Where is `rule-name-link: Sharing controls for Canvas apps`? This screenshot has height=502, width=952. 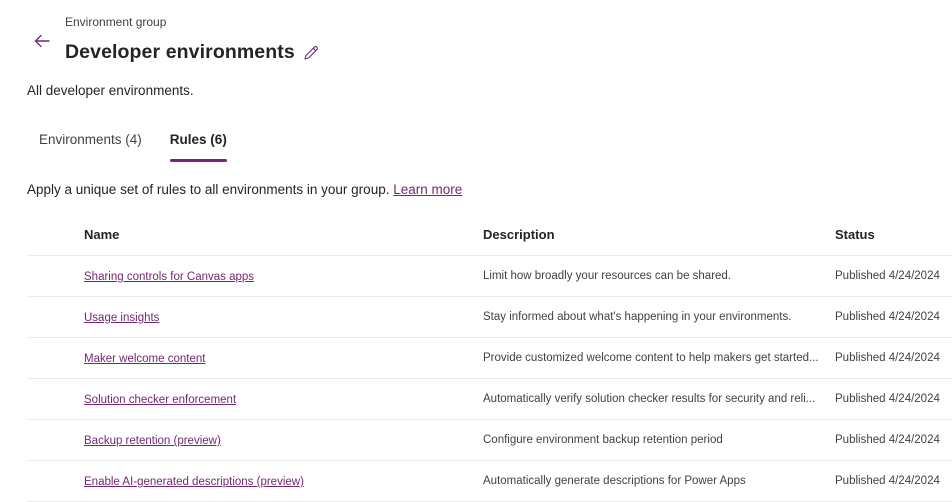
rule-name-link: Sharing controls for Canvas apps is located at coordinates (169, 277).